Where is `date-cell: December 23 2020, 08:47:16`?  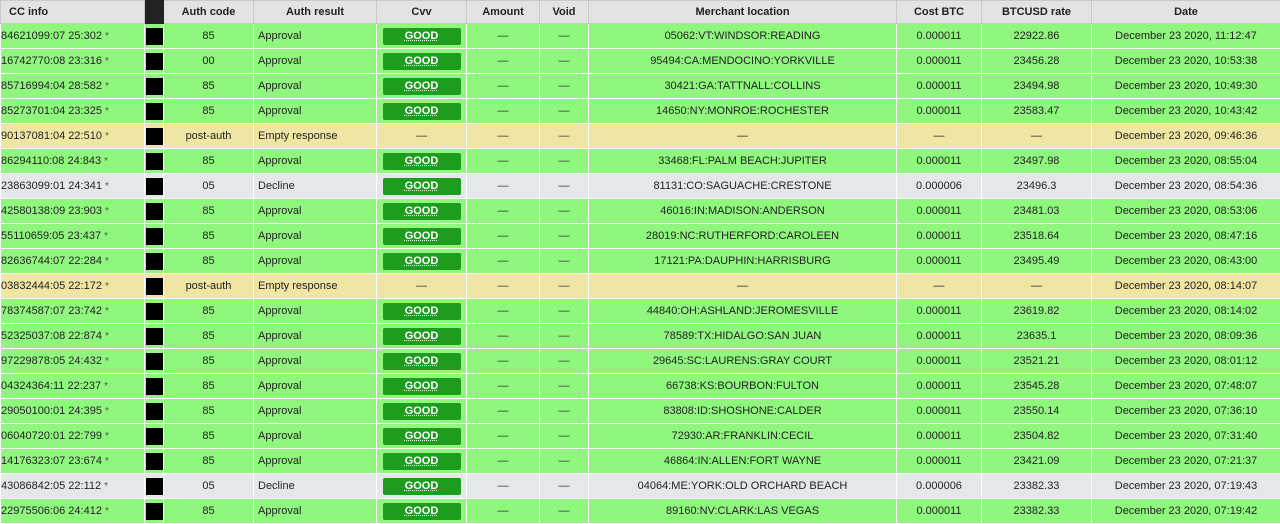
date-cell: December 23 2020, 08:47:16 is located at coordinates (1186, 236).